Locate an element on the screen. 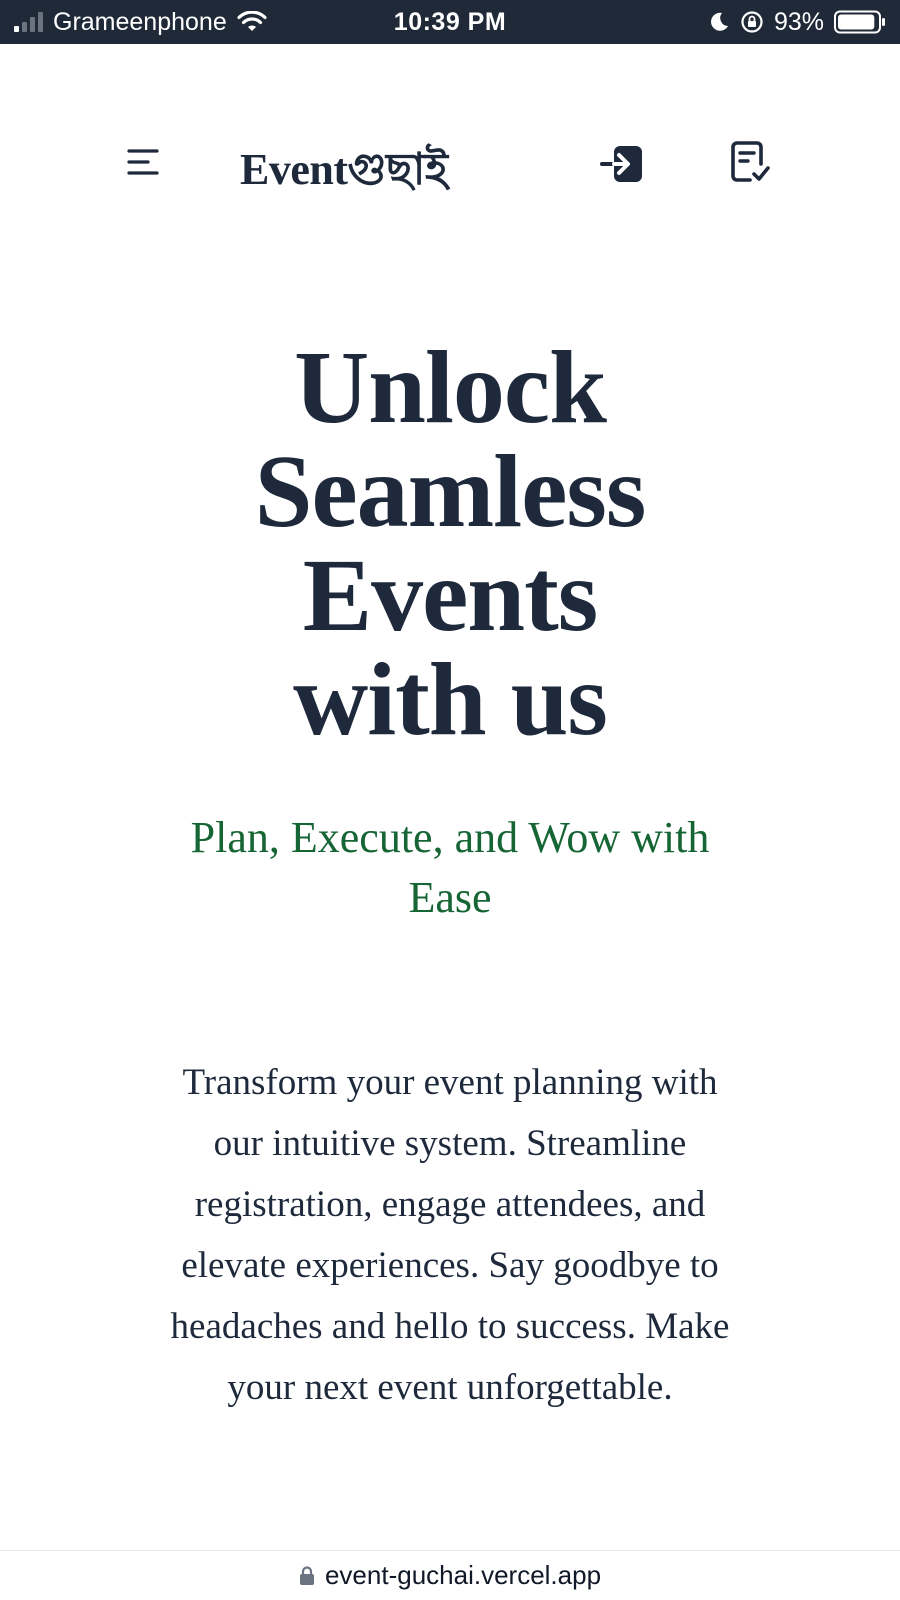  battery-icon is located at coordinates (859, 22).